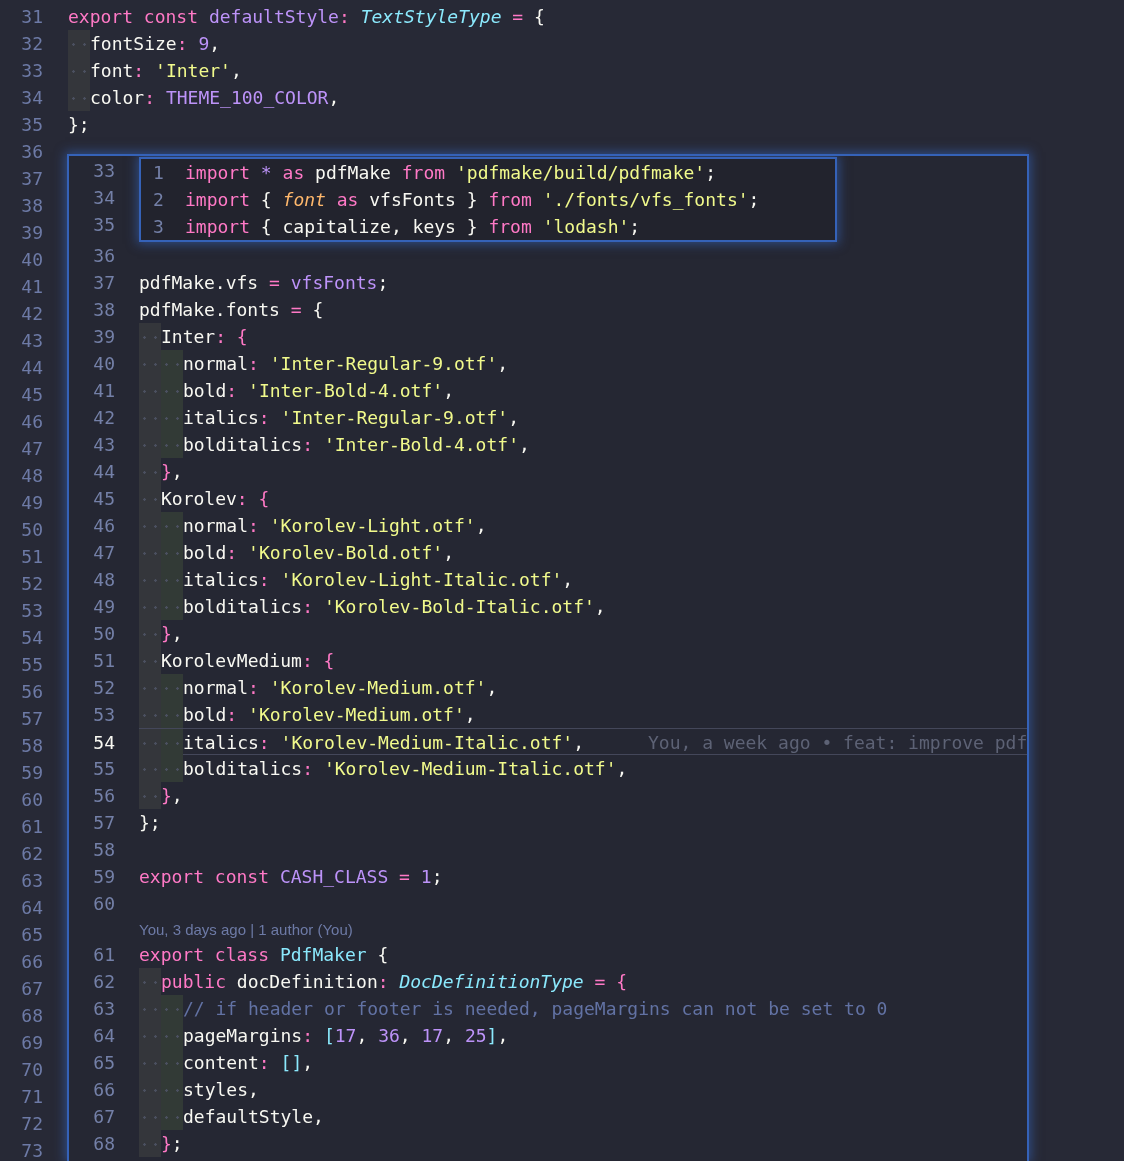  Describe the element at coordinates (383, 768) in the screenshot. I see `code-line: bolditalics: 'Korolev-Medium-Italic.otf',` at that location.